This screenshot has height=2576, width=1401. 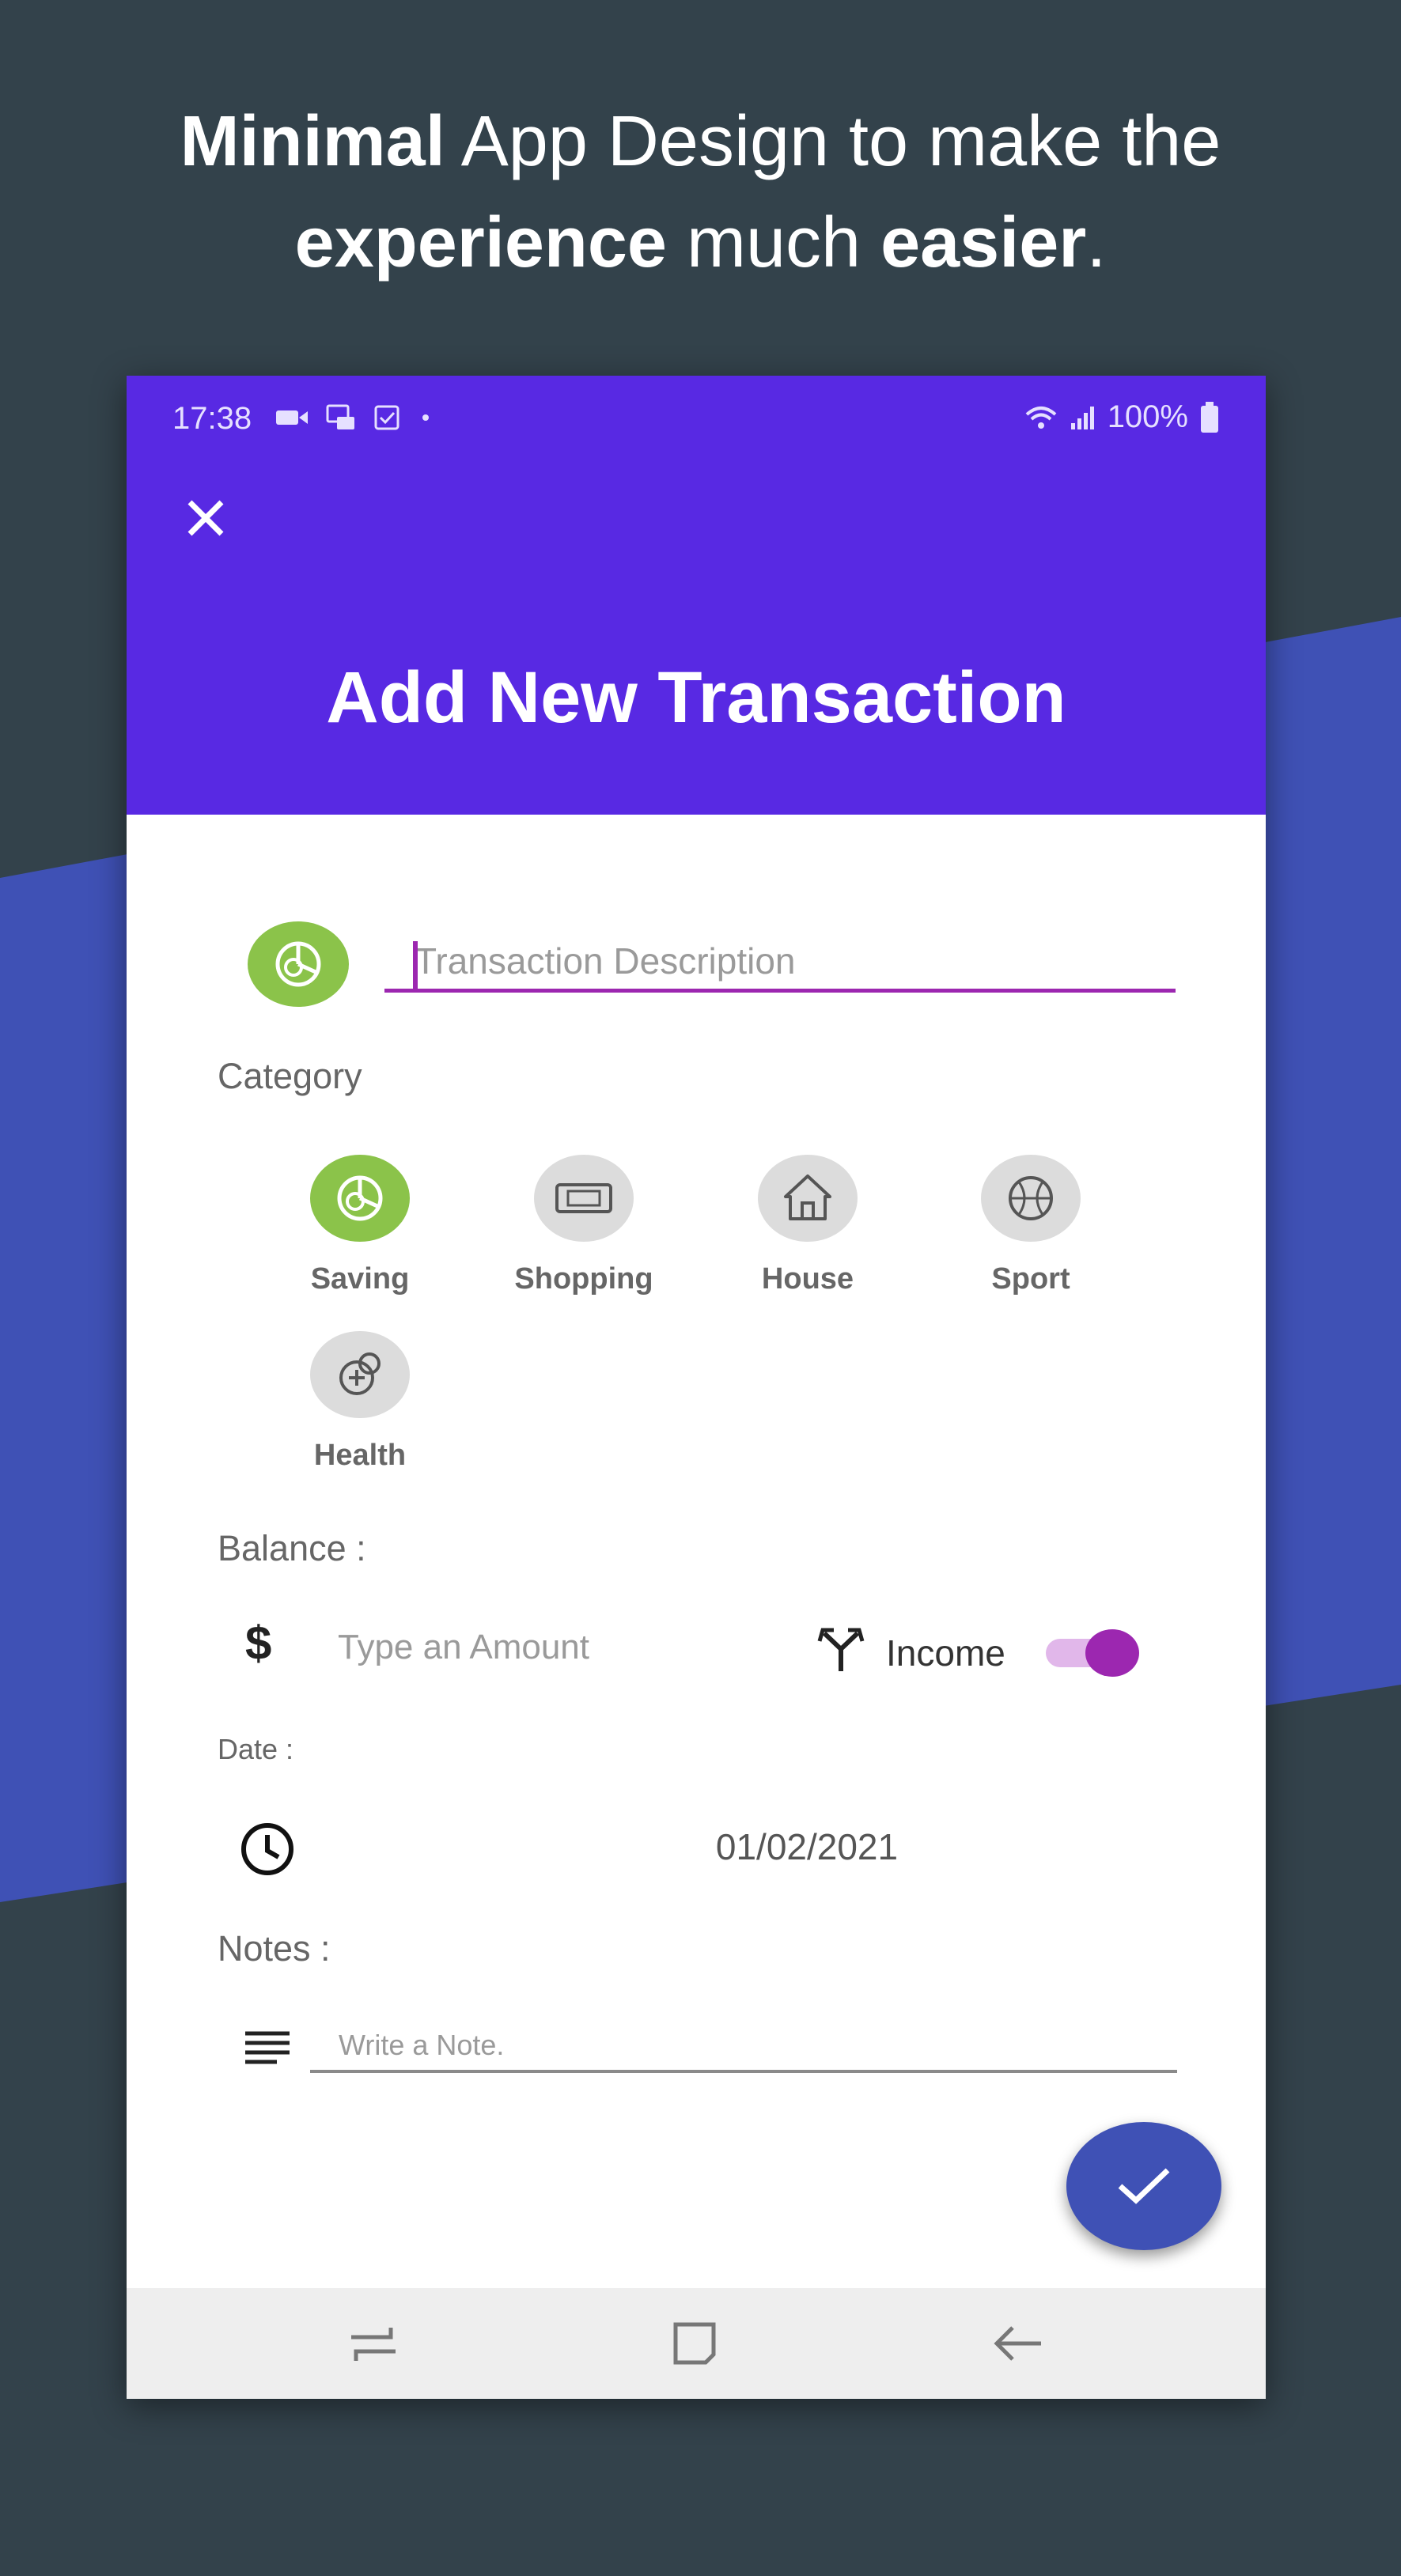 What do you see at coordinates (1112, 1653) in the screenshot?
I see `toggle-knob` at bounding box center [1112, 1653].